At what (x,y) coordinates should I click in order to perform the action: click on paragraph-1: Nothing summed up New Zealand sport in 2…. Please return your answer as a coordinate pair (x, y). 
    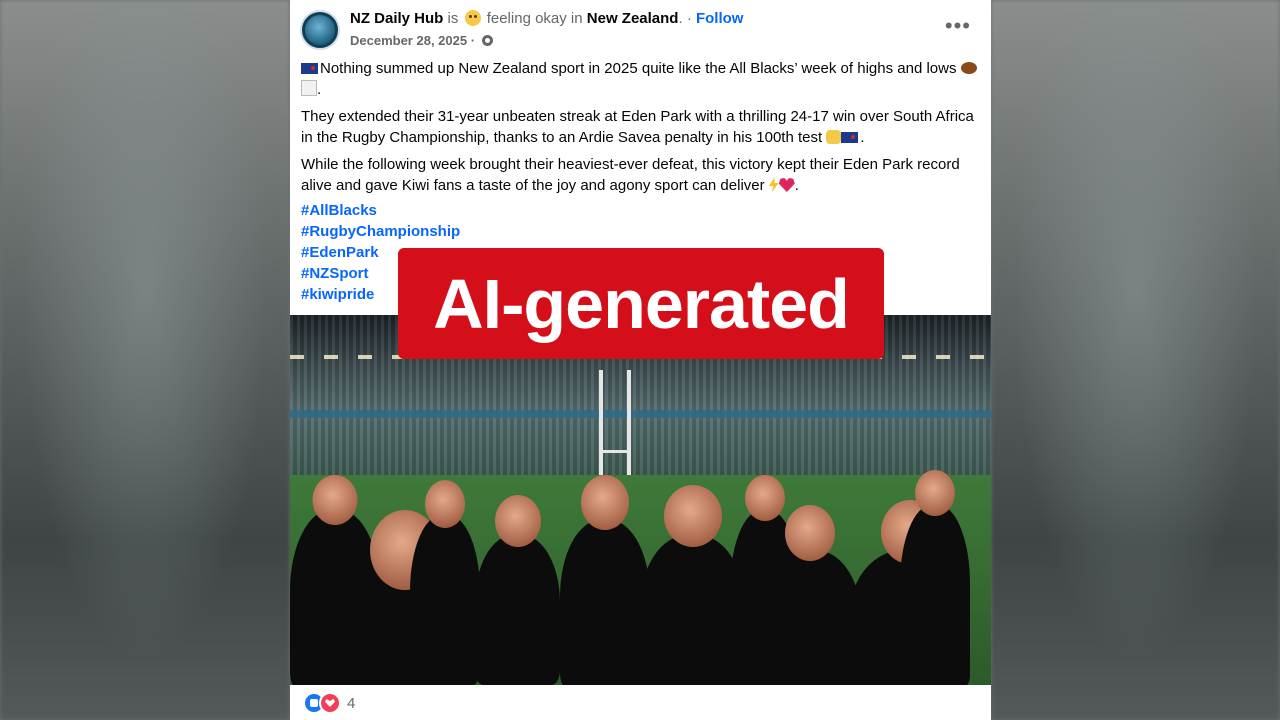
    Looking at the image, I should click on (641, 79).